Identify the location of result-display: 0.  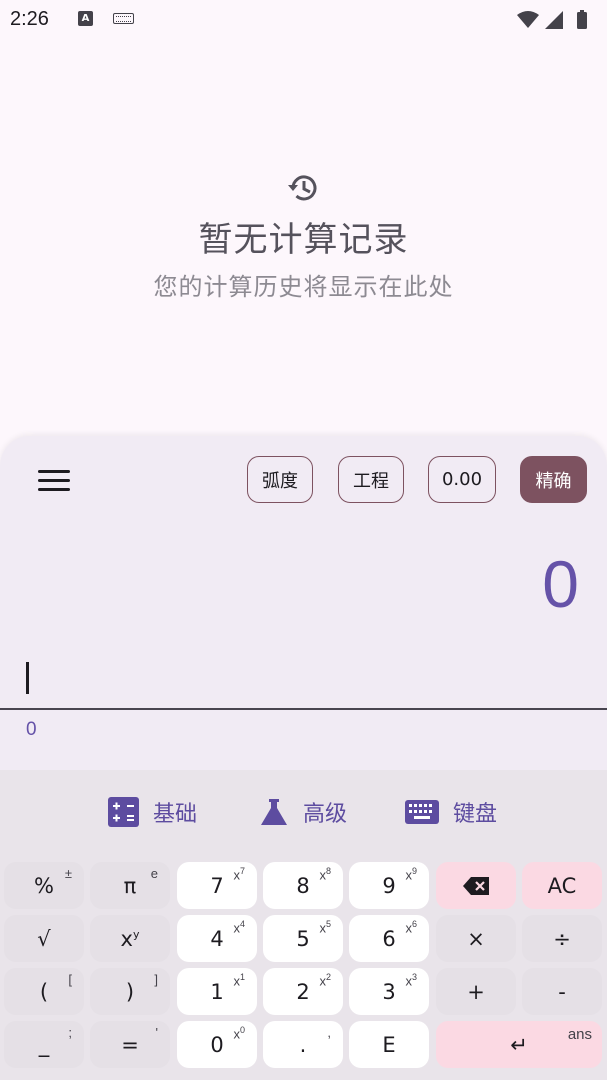
(560, 584).